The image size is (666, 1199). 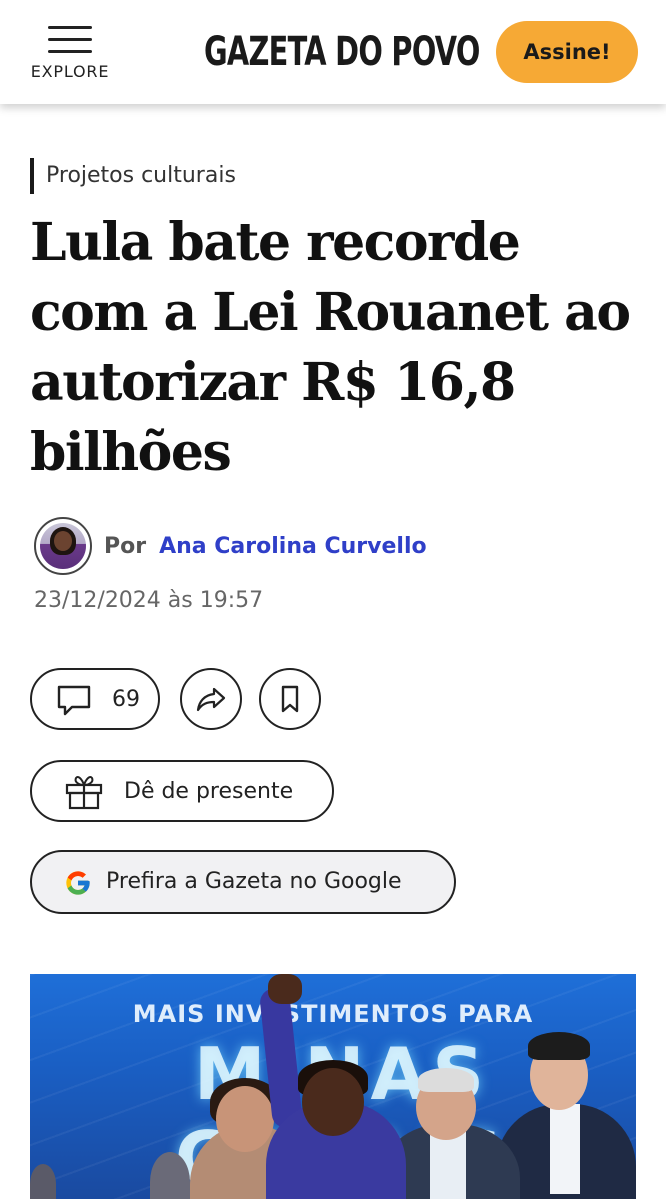 What do you see at coordinates (559, 1046) in the screenshot?
I see `person-right-hair` at bounding box center [559, 1046].